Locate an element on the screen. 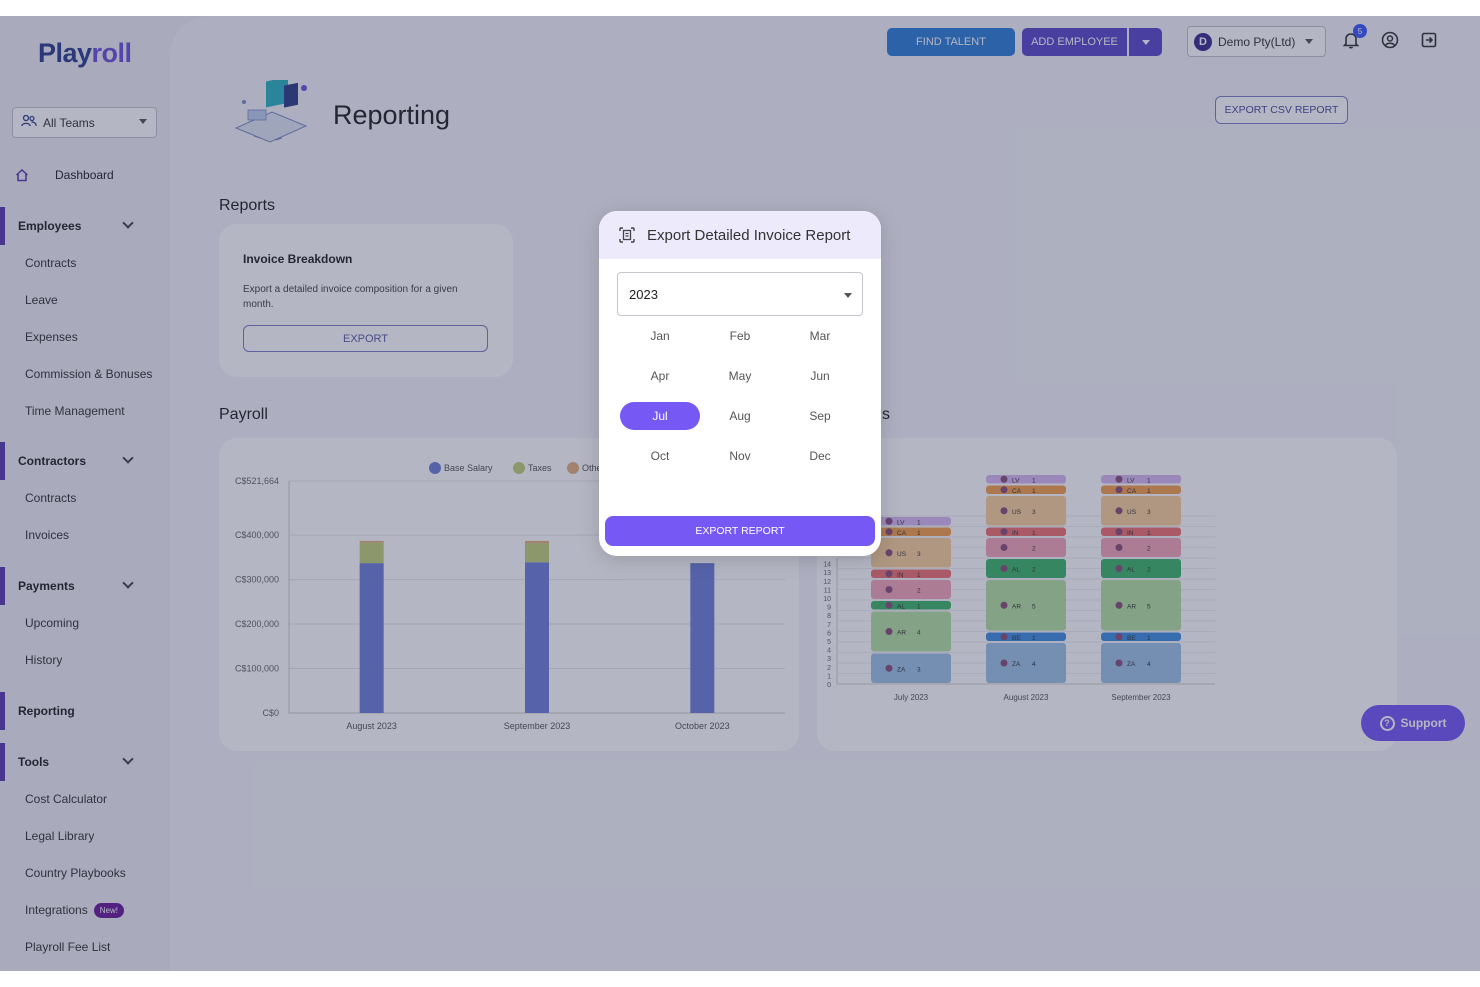 The image size is (1480, 987). month-sep: Sep is located at coordinates (820, 416).